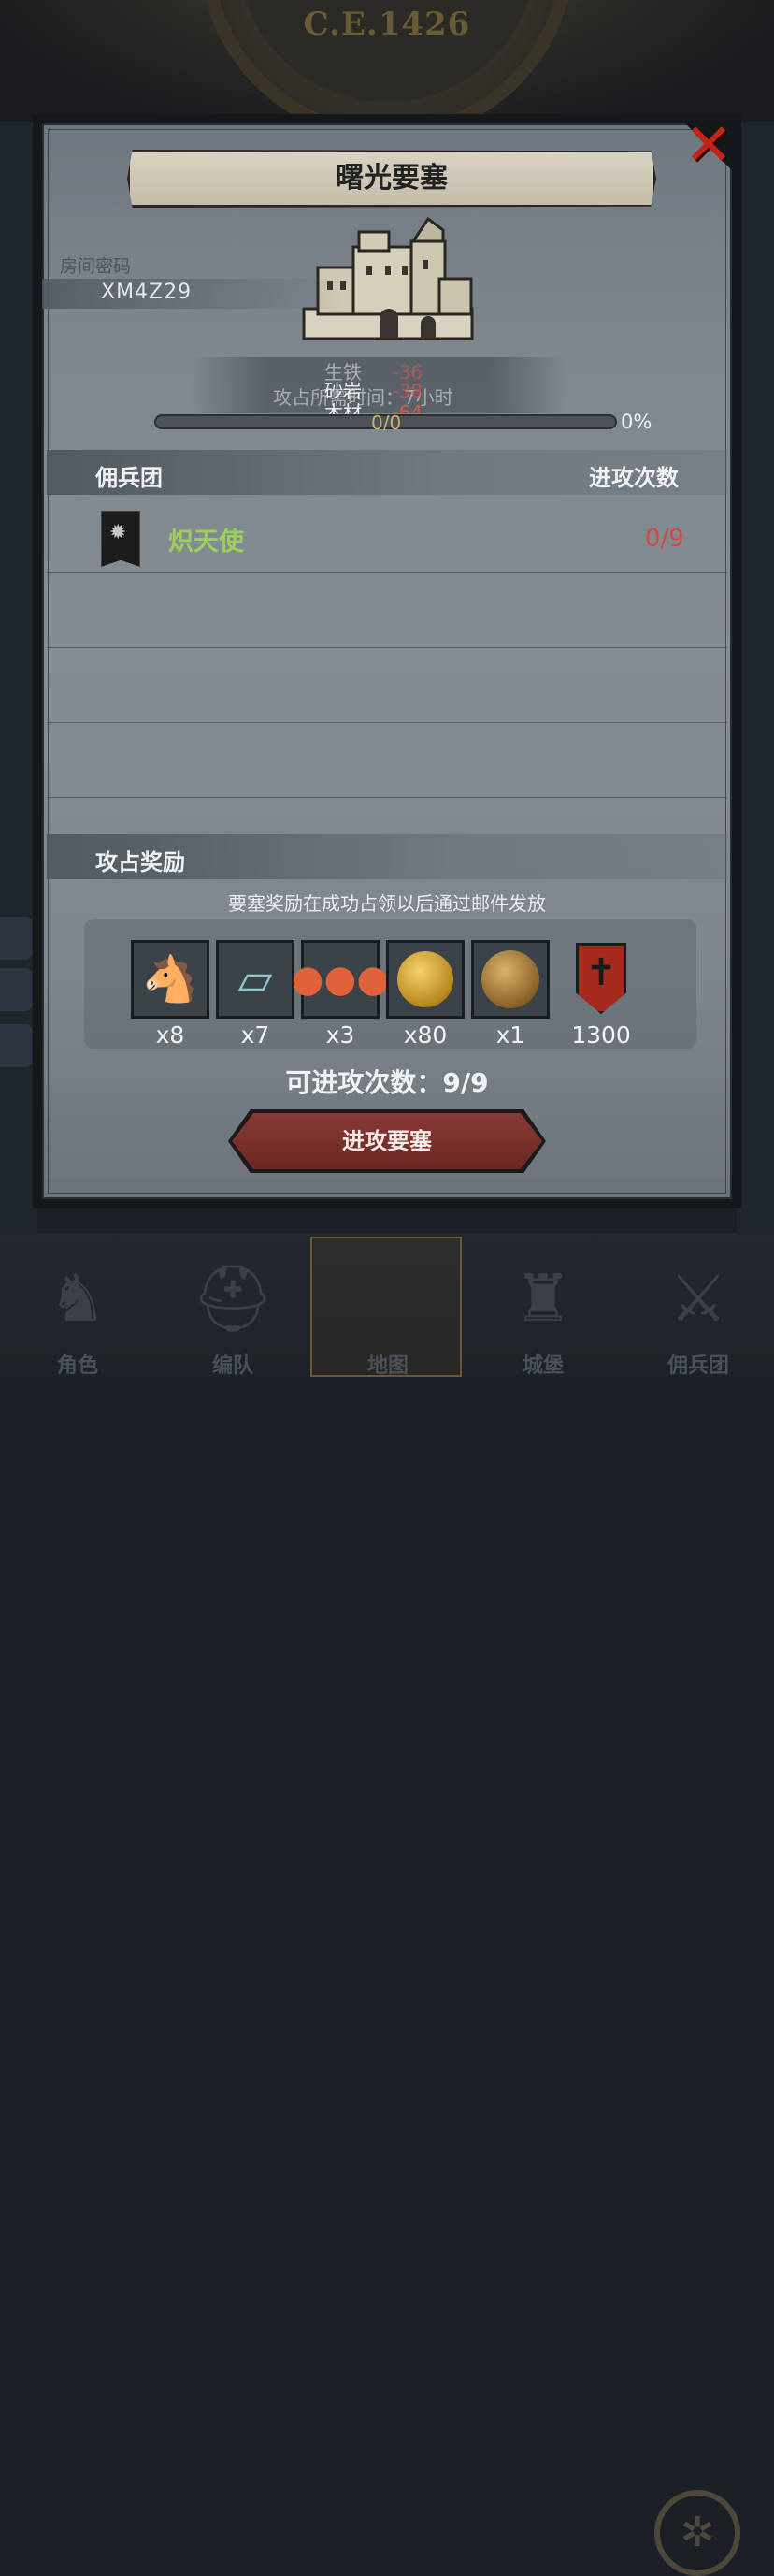 Image resolution: width=774 pixels, height=2576 pixels. Describe the element at coordinates (170, 980) in the screenshot. I see `horse-icon: 🐴` at that location.